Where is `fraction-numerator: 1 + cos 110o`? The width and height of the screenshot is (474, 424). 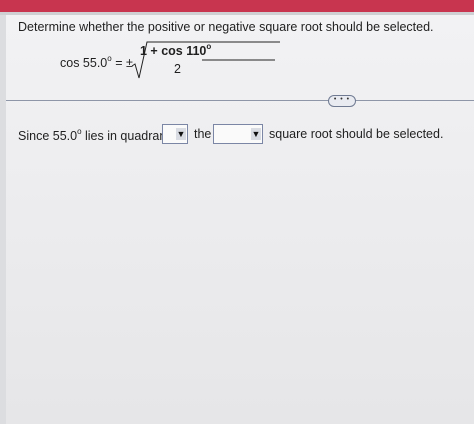 fraction-numerator: 1 + cos 110o is located at coordinates (175, 50).